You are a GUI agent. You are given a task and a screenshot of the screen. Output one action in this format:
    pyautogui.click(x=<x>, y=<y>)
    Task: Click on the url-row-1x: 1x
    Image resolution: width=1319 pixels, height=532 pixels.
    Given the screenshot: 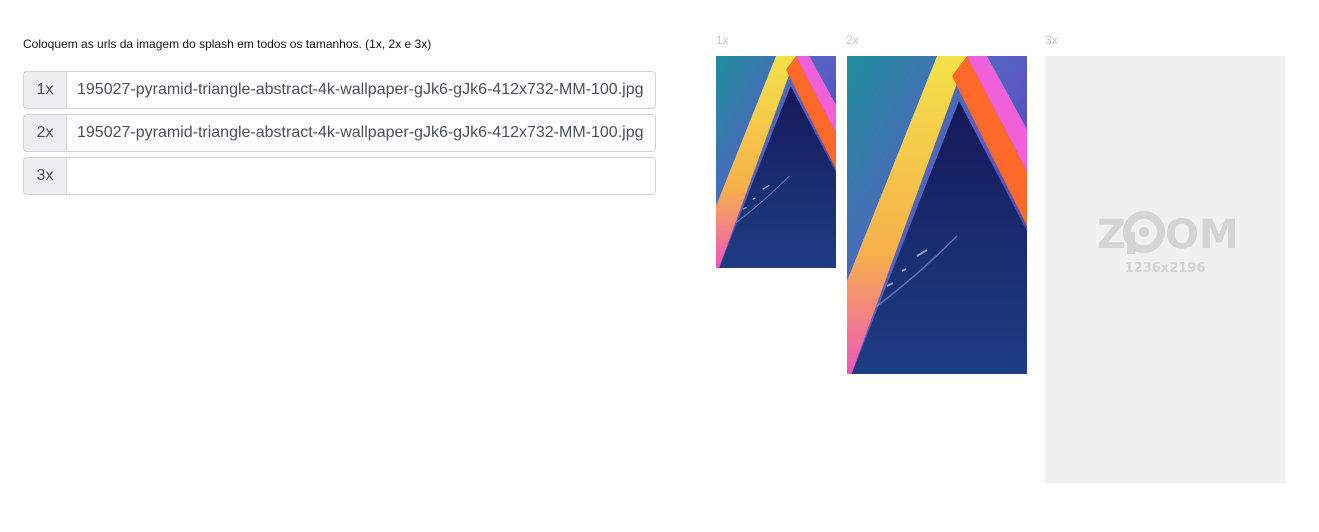 What is the action you would take?
    pyautogui.click(x=339, y=90)
    